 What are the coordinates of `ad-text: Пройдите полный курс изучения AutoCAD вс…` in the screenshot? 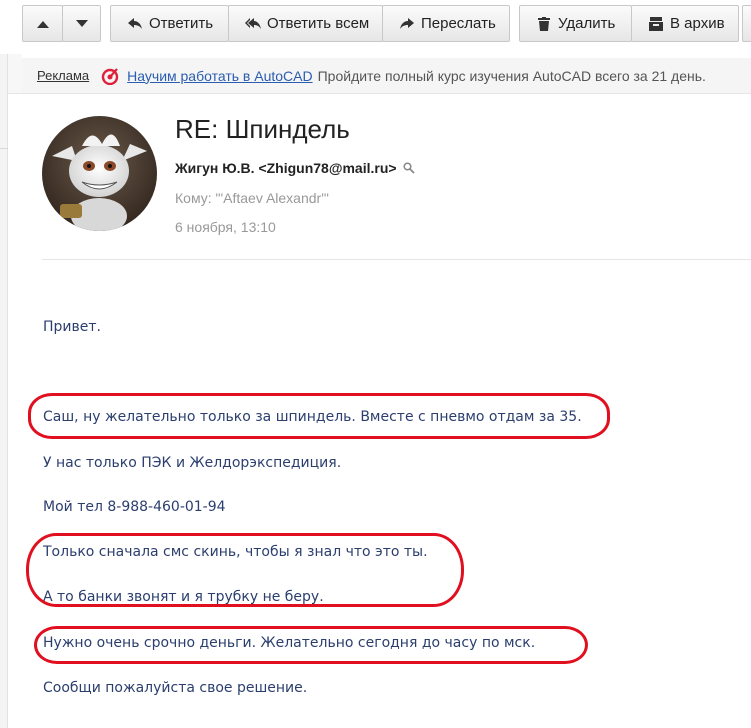 It's located at (511, 75).